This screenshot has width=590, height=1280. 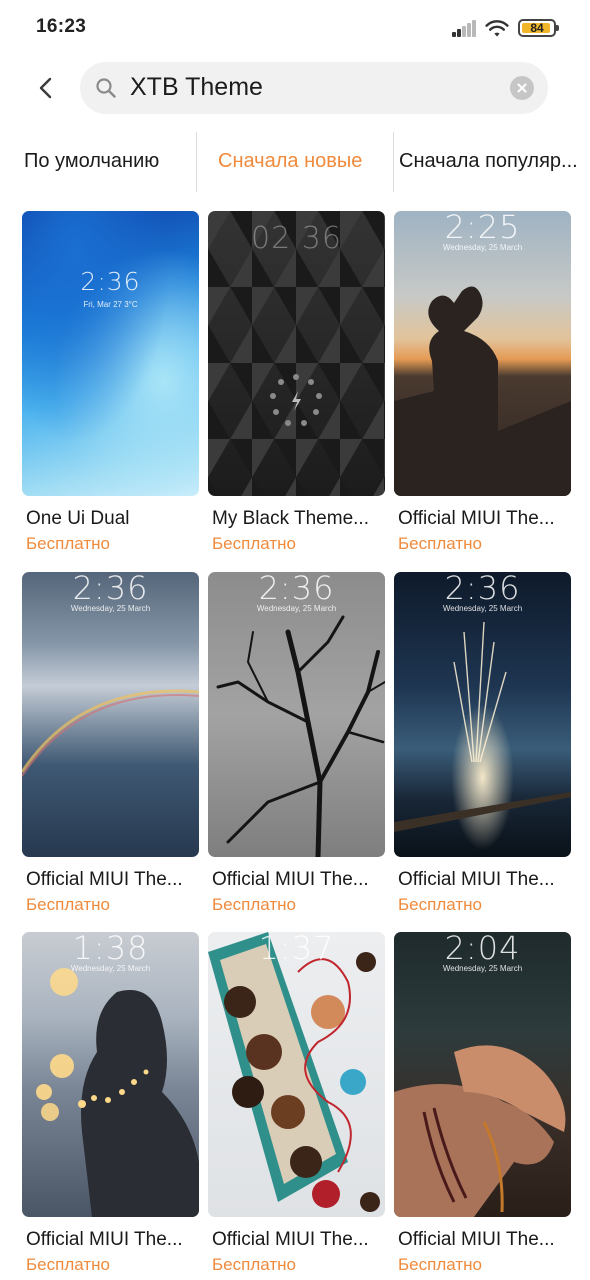 What do you see at coordinates (482, 391) in the screenshot?
I see `silhouette-image` at bounding box center [482, 391].